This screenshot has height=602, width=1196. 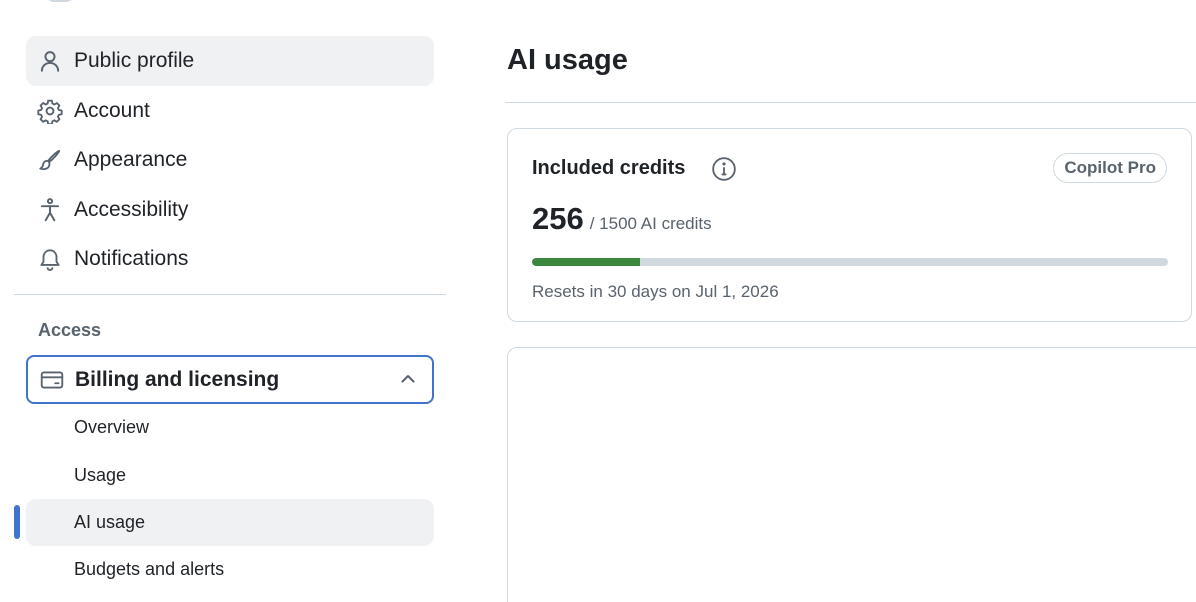 I want to click on credits-summary: 256 / 1500 AI credits, so click(x=622, y=219).